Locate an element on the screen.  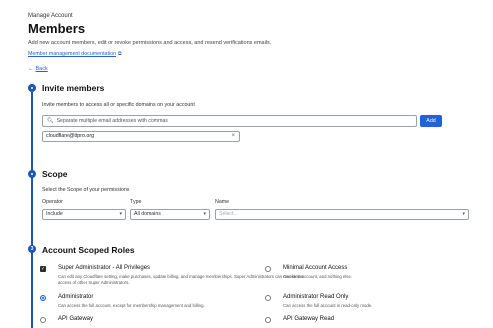
role-name: Super Administrator - All Privileges is located at coordinates (104, 268).